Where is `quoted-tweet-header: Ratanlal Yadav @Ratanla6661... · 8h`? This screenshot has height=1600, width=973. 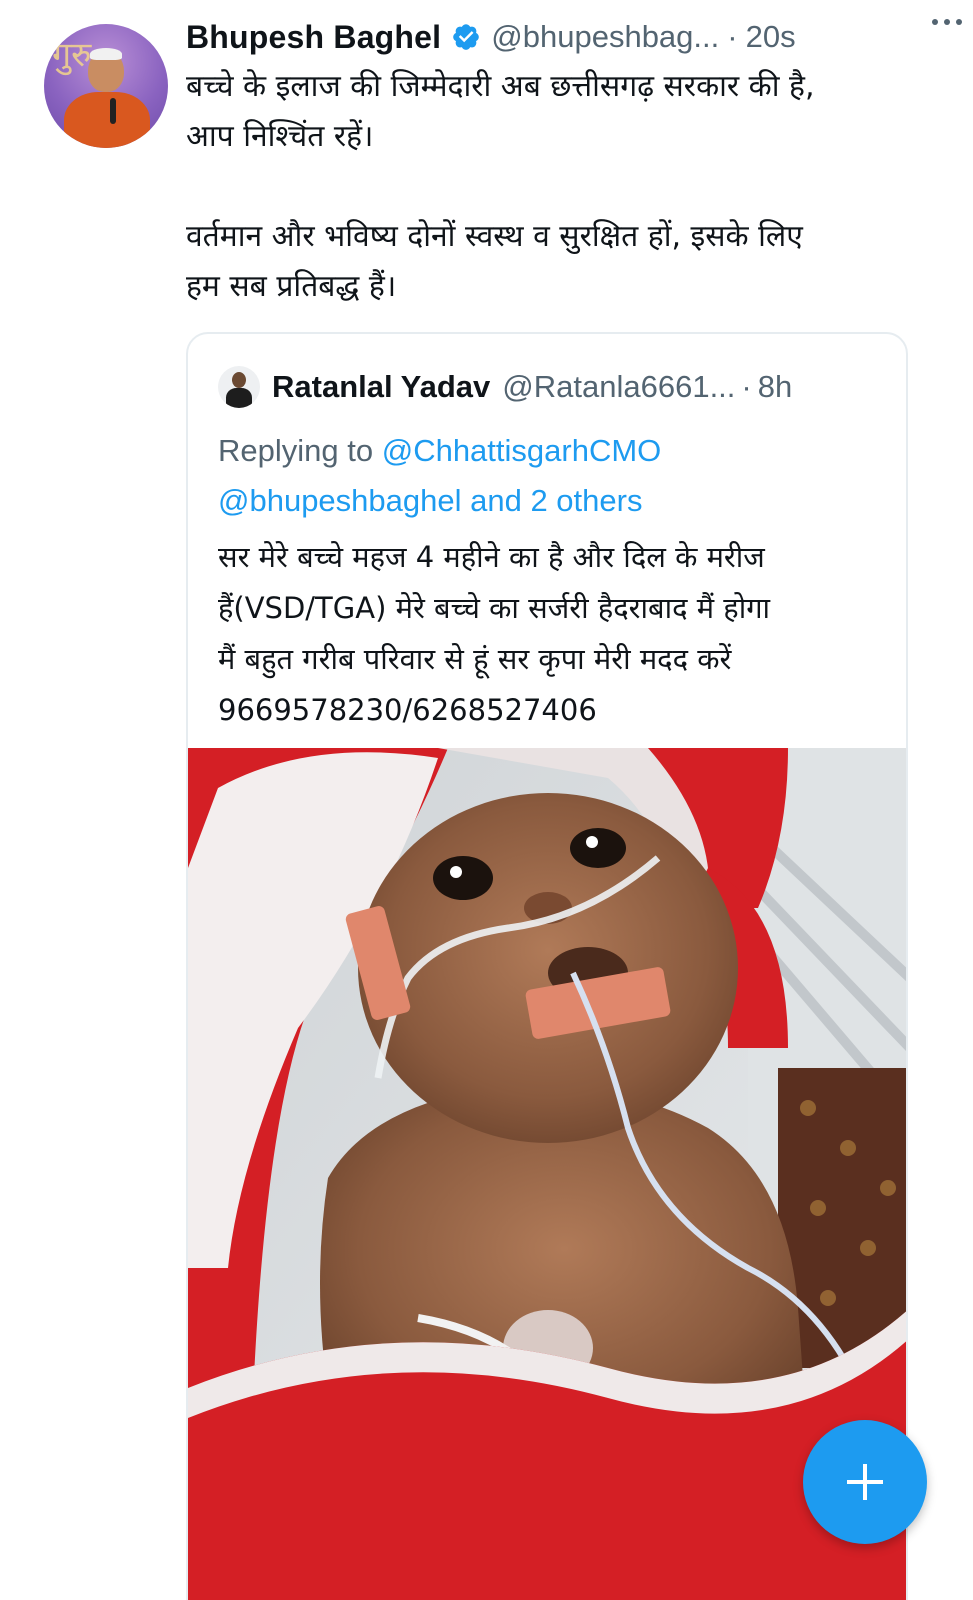 quoted-tweet-header: Ratanlal Yadav @Ratanla6661... · 8h is located at coordinates (505, 387).